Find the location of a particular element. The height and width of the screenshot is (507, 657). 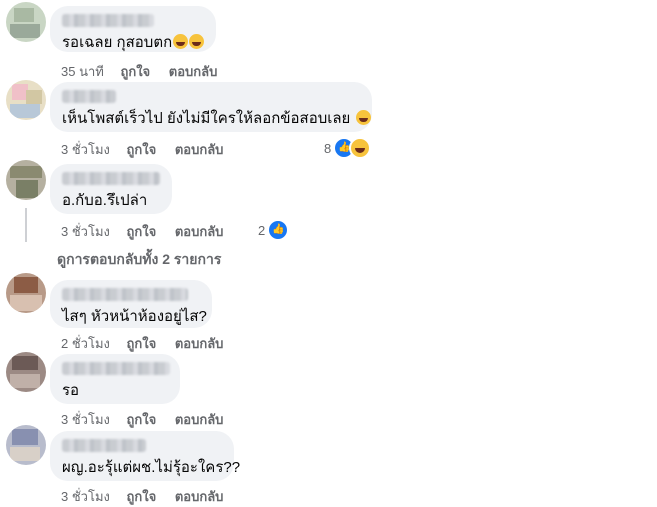

comment-text: อ.กับอ.รึเปล่า is located at coordinates (105, 200).